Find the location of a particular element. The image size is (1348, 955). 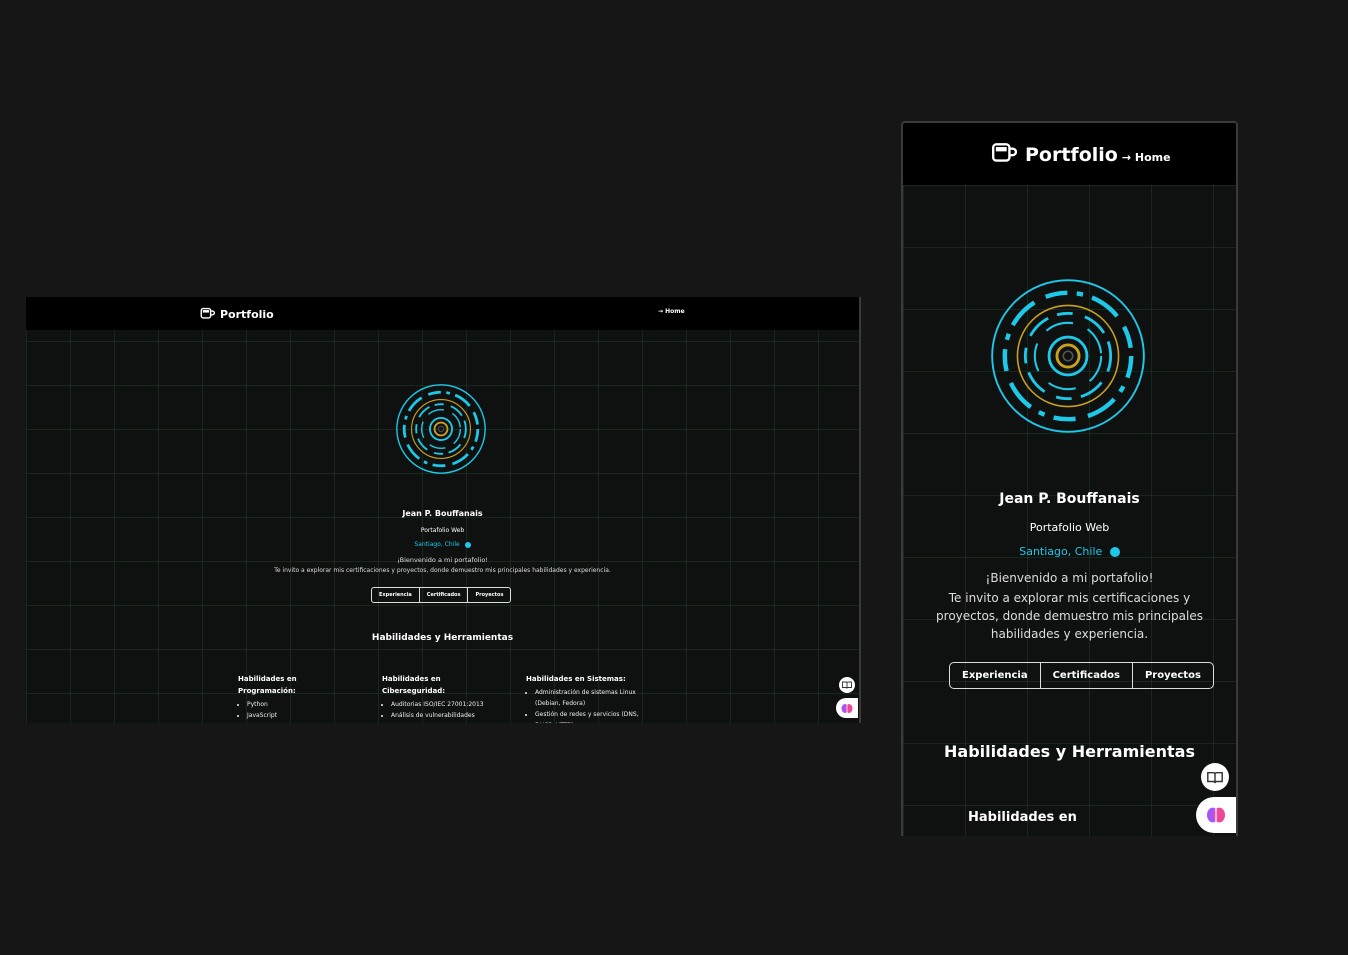

skills-subheading: Habilidades en is located at coordinates (1022, 817).